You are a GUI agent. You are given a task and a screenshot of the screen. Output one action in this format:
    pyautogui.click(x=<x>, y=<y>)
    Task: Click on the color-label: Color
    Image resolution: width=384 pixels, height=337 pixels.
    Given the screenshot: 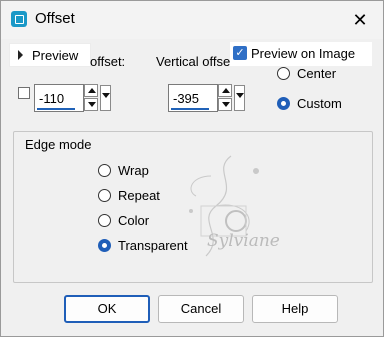 What is the action you would take?
    pyautogui.click(x=134, y=220)
    